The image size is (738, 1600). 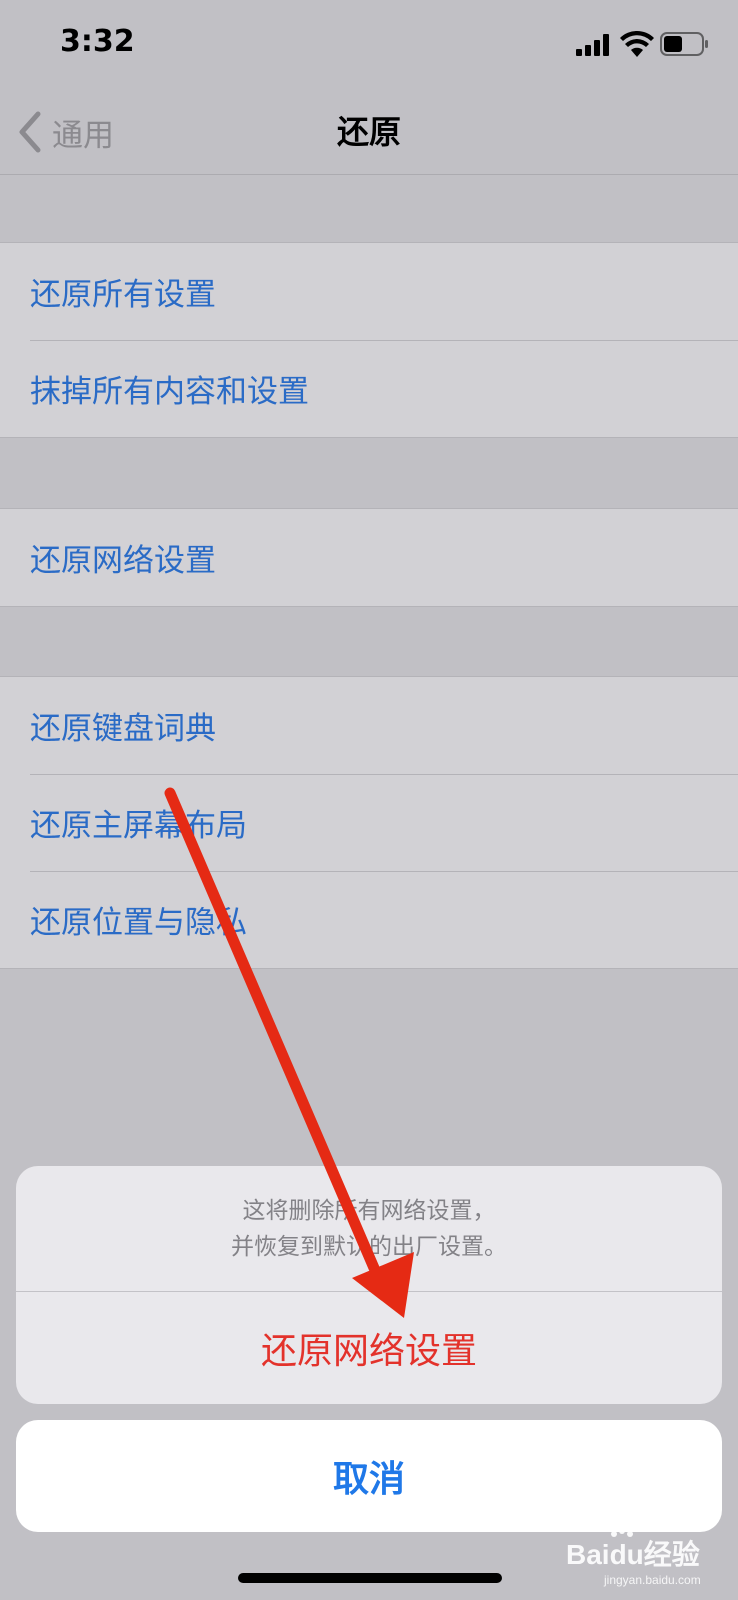 What do you see at coordinates (370, 1578) in the screenshot?
I see `home-indicator` at bounding box center [370, 1578].